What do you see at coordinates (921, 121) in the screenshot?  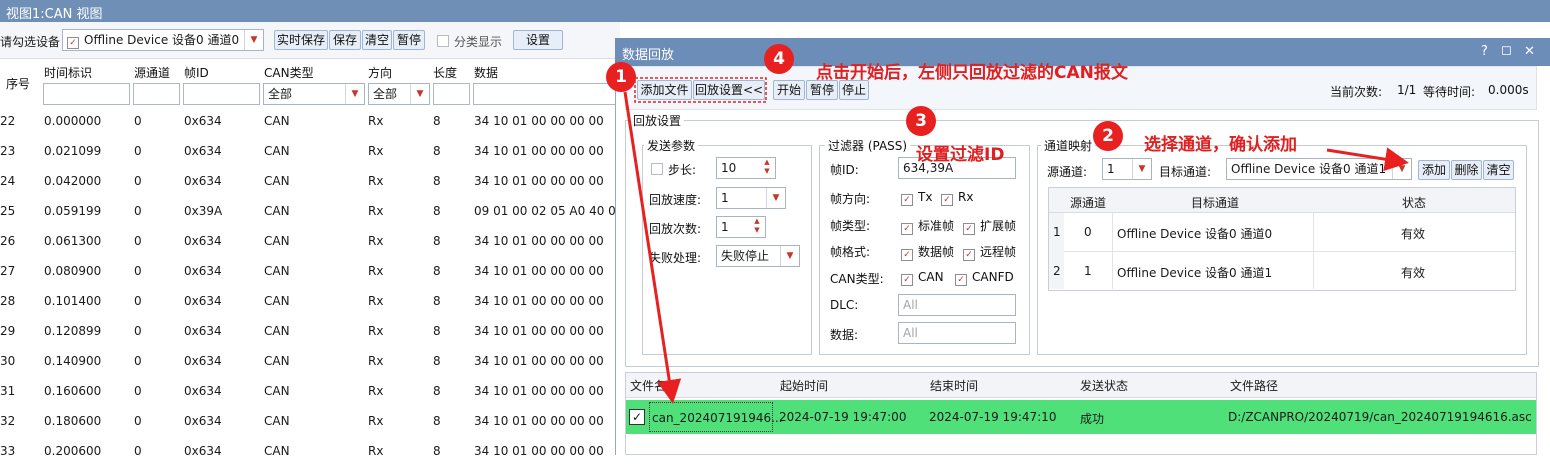 I see `badge-3: 3` at bounding box center [921, 121].